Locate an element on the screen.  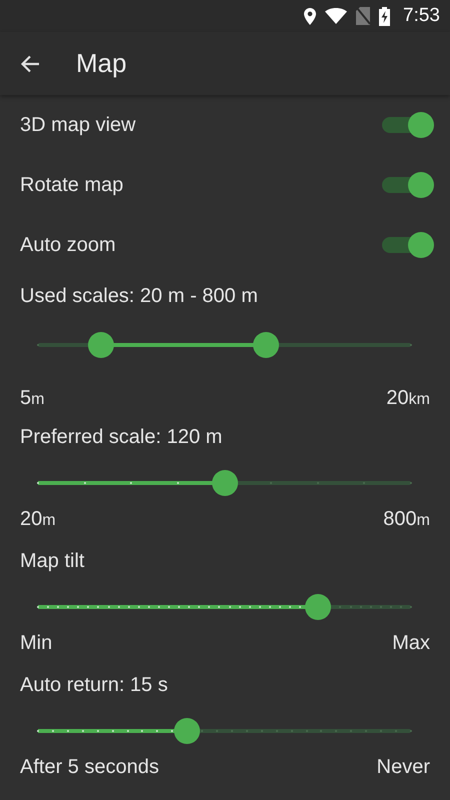
setting-label: 3D map view is located at coordinates (78, 125).